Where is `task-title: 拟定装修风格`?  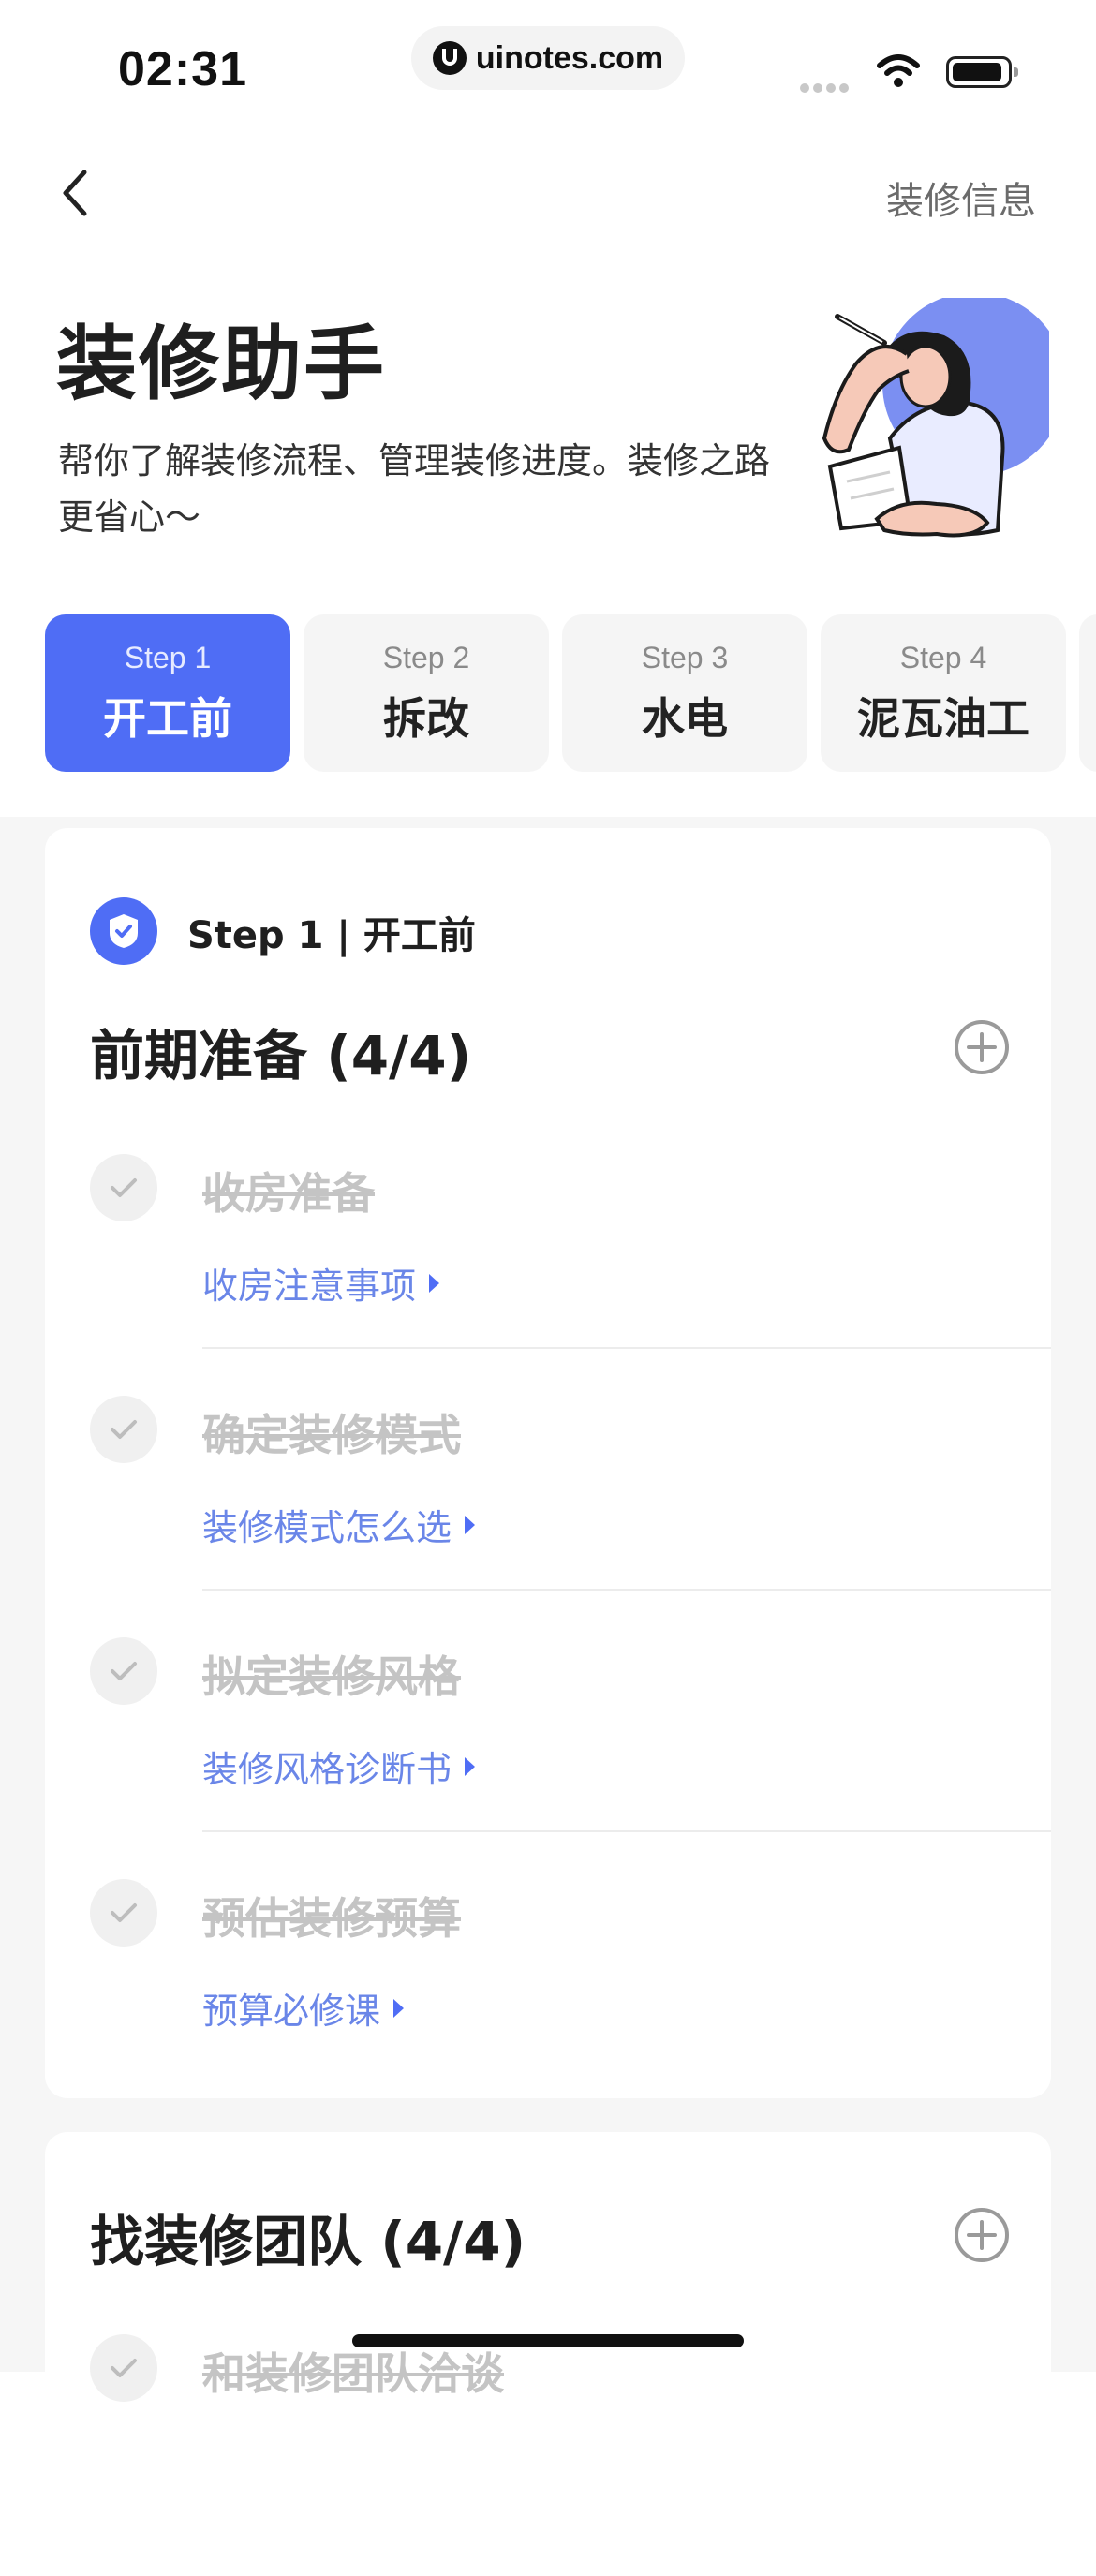
task-title: 拟定装修风格 is located at coordinates (331, 1676).